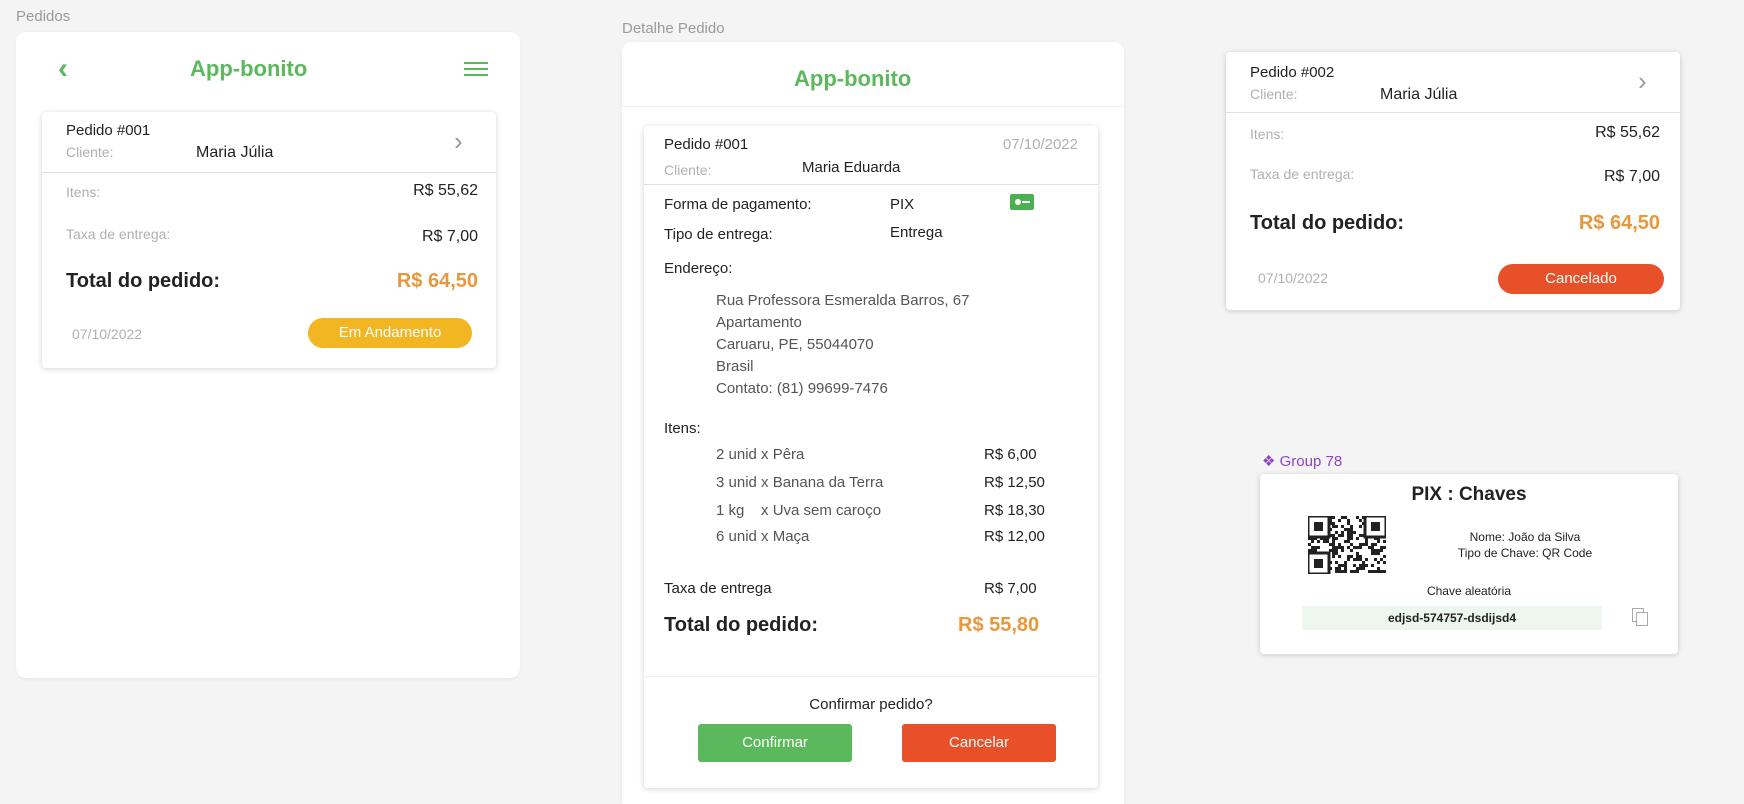 The height and width of the screenshot is (804, 1744). Describe the element at coordinates (871, 704) in the screenshot. I see `confirm-question: Confirmar pedido?` at that location.